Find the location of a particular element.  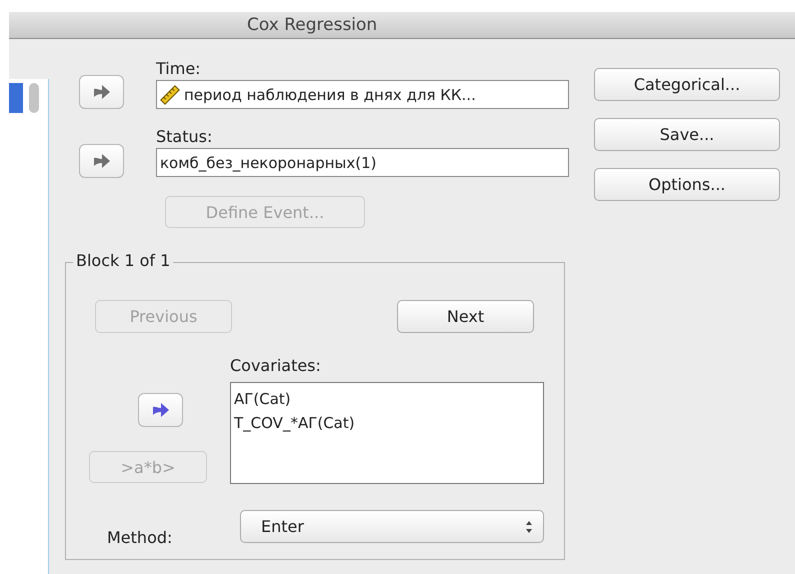

list-item: T_COV_*АГ(Cat) is located at coordinates (387, 423).